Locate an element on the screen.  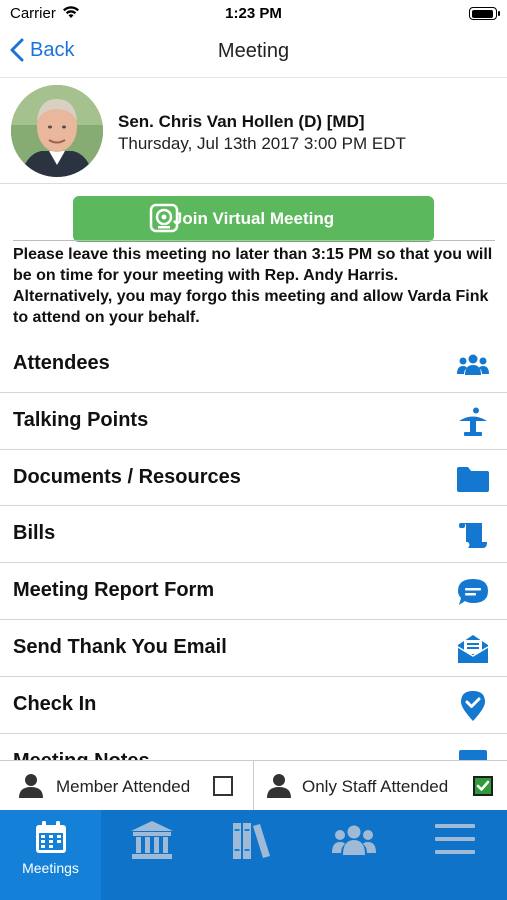
scroll-icon is located at coordinates (473, 535).